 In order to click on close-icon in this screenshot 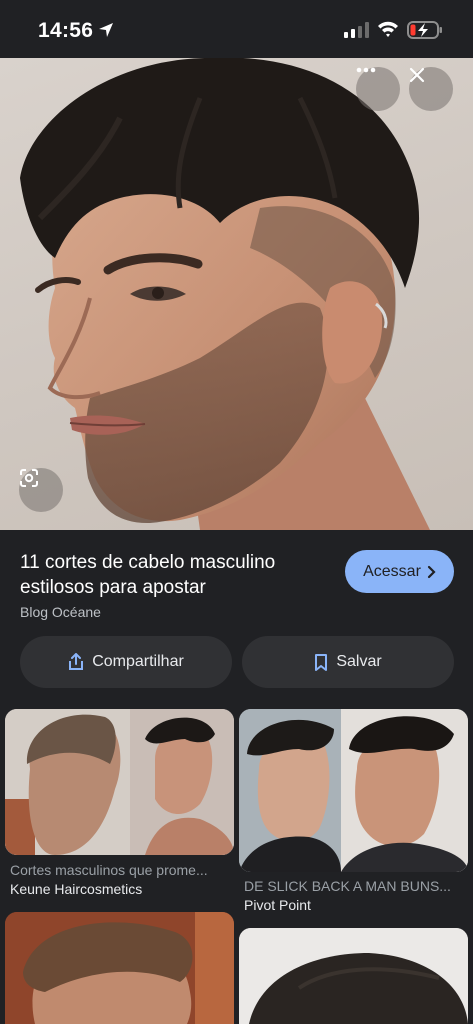, I will do `click(417, 75)`.